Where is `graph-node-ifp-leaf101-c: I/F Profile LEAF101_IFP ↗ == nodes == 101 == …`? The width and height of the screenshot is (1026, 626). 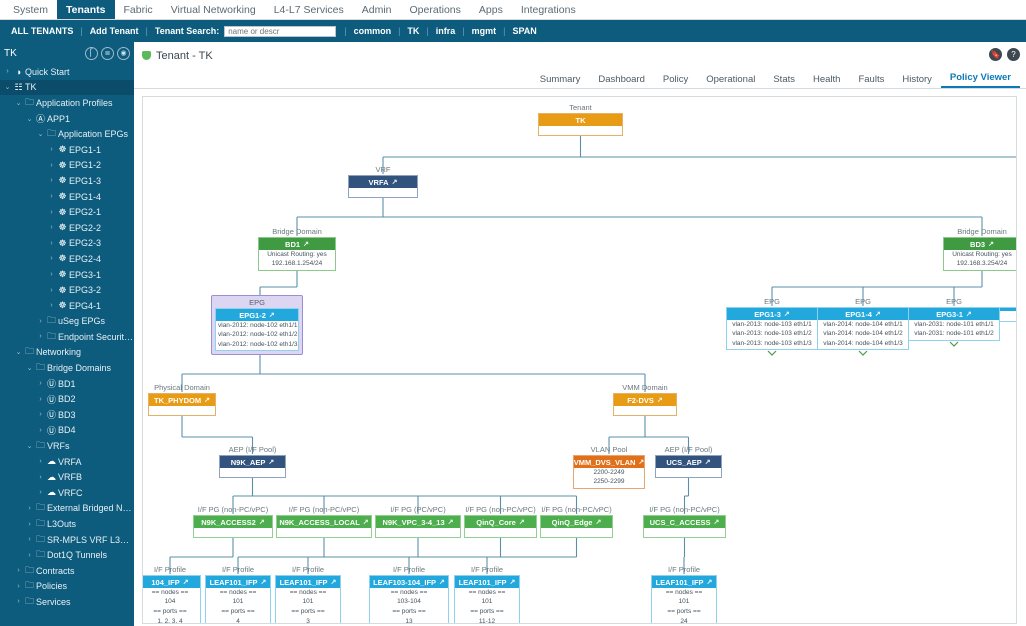 graph-node-ifp-leaf101-c: I/F Profile LEAF101_IFP ↗ == nodes == 101 == … is located at coordinates (487, 594).